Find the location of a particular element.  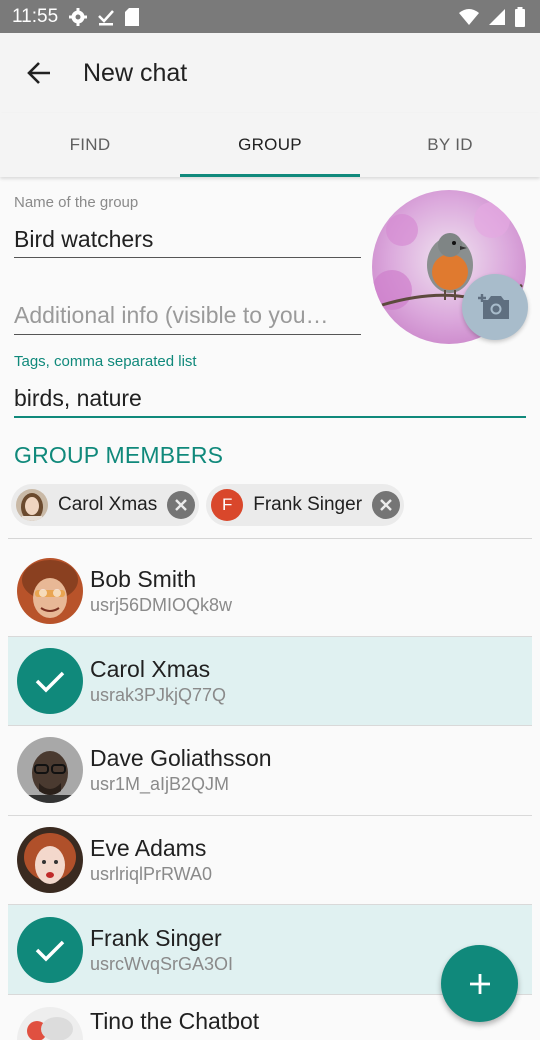

tab-find: FIND is located at coordinates (90, 145).